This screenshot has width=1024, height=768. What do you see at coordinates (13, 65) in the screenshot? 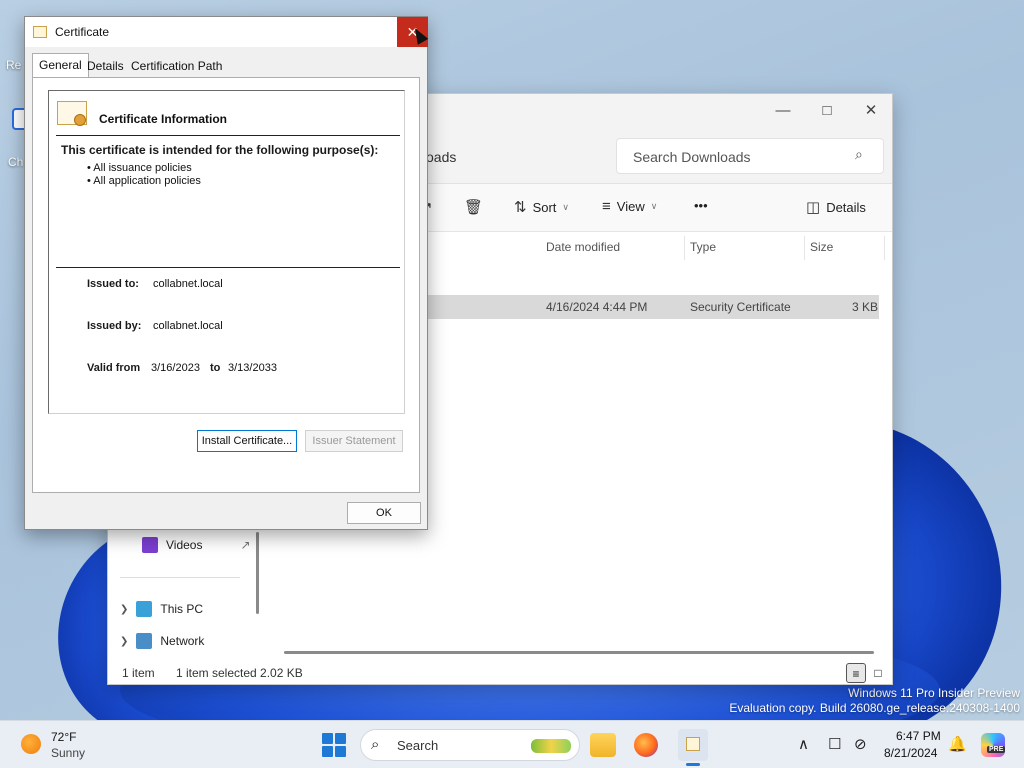
I see `desktop-icon-recycle-bin: Re` at bounding box center [13, 65].